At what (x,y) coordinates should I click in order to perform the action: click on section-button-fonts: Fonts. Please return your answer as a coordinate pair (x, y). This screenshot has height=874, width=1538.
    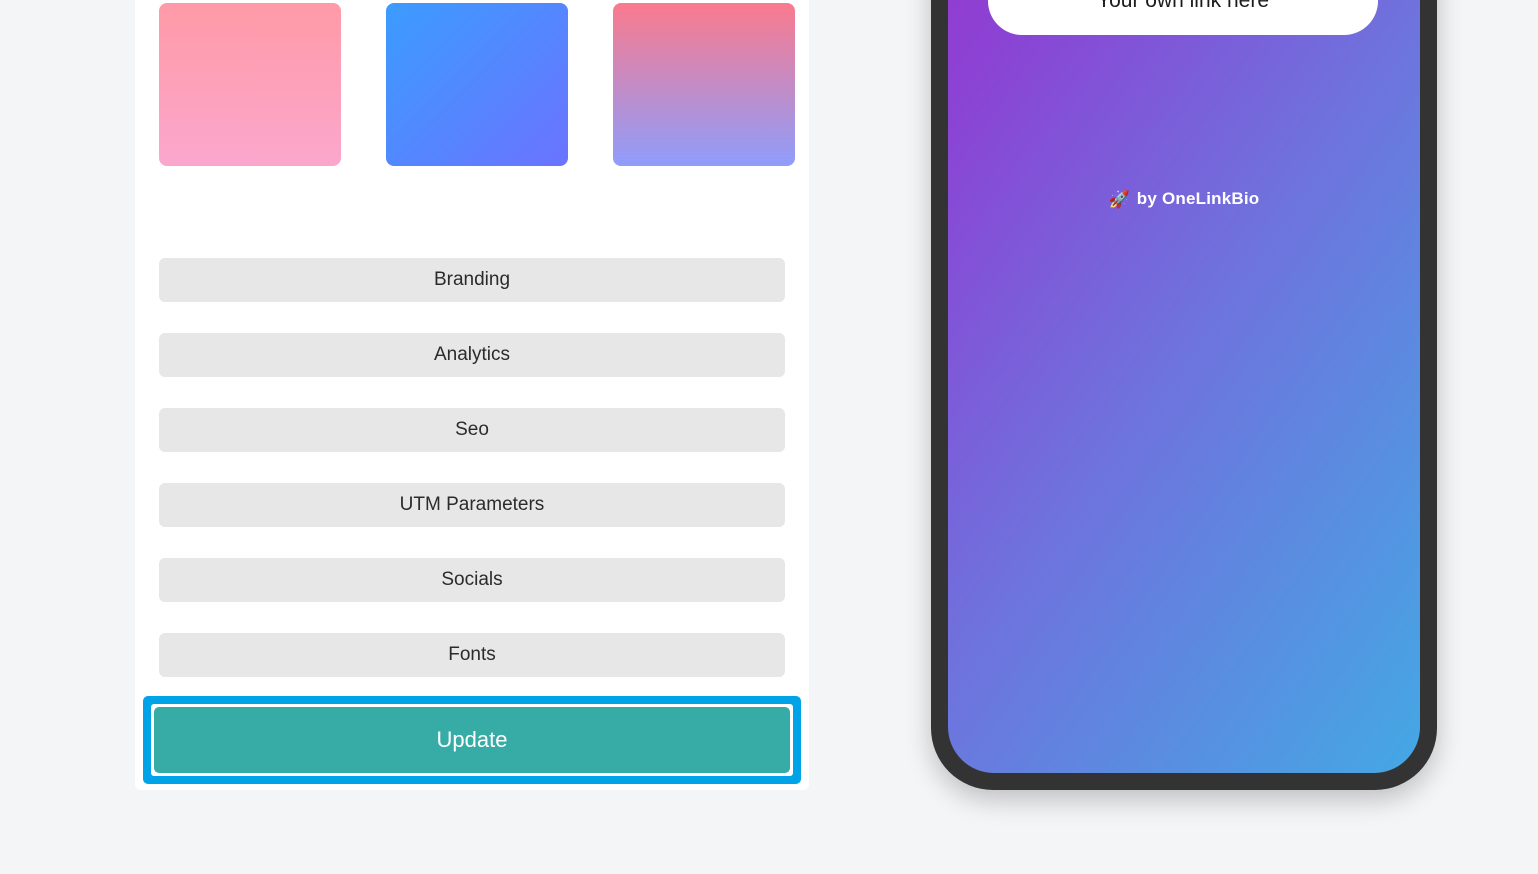
    Looking at the image, I should click on (472, 655).